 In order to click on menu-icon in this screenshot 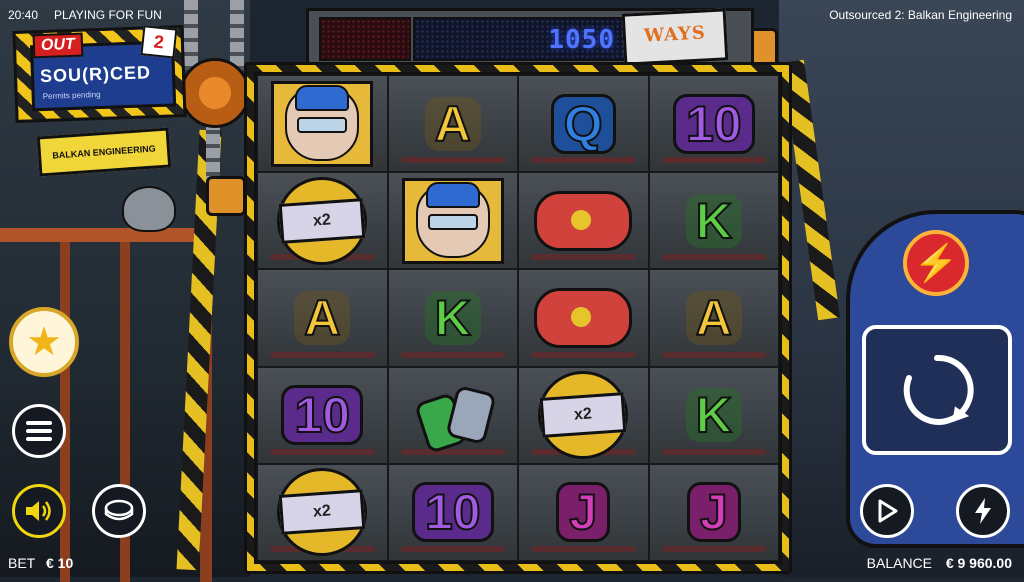, I will do `click(39, 431)`.